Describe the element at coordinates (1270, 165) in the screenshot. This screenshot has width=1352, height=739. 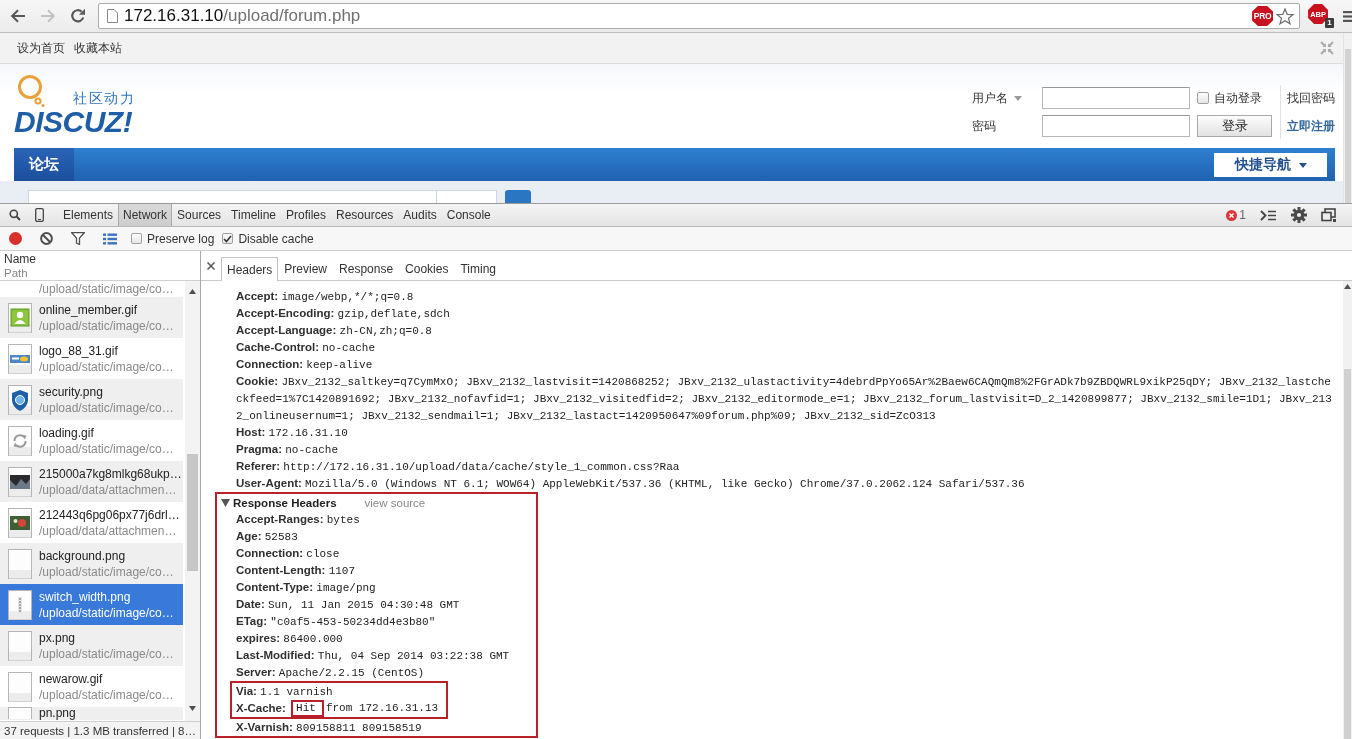
I see `quick-nav-button: 快捷导航` at that location.